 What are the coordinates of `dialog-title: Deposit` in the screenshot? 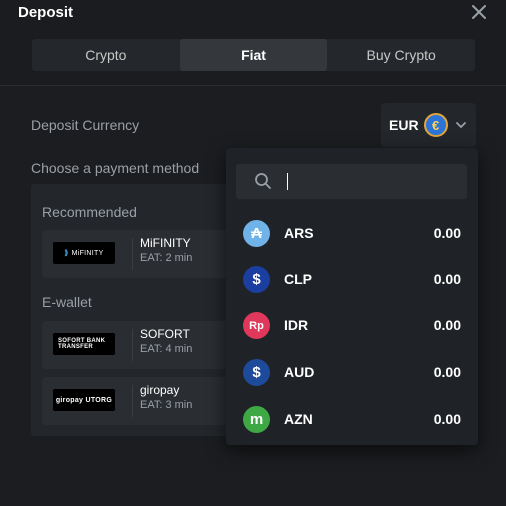 It's located at (46, 12).